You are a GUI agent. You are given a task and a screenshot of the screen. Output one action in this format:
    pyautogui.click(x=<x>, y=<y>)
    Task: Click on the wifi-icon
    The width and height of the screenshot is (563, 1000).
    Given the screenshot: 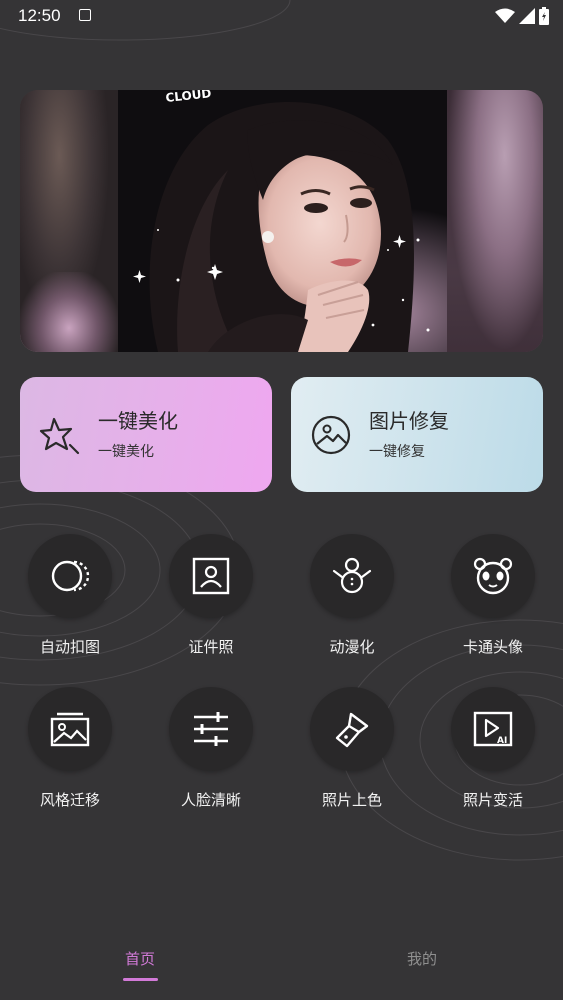 What is the action you would take?
    pyautogui.click(x=505, y=15)
    